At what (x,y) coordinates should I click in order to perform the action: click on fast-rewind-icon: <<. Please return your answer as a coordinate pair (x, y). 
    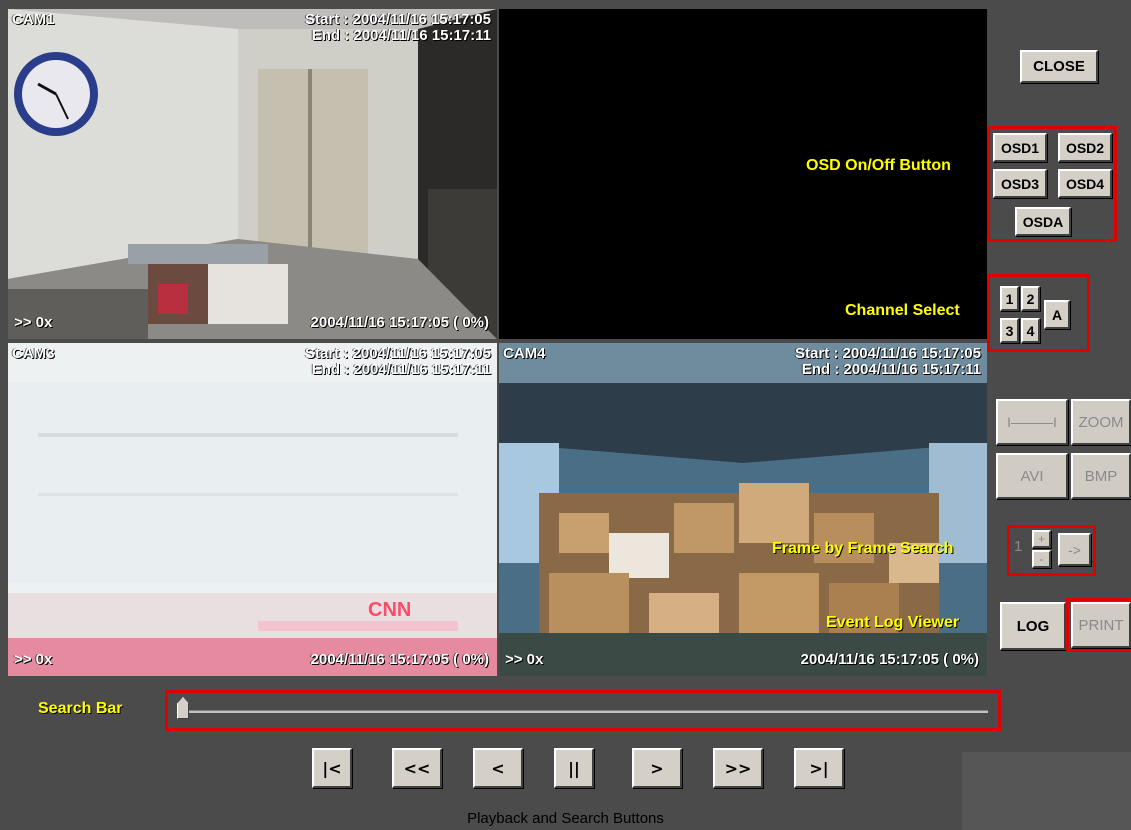
    Looking at the image, I should click on (417, 768).